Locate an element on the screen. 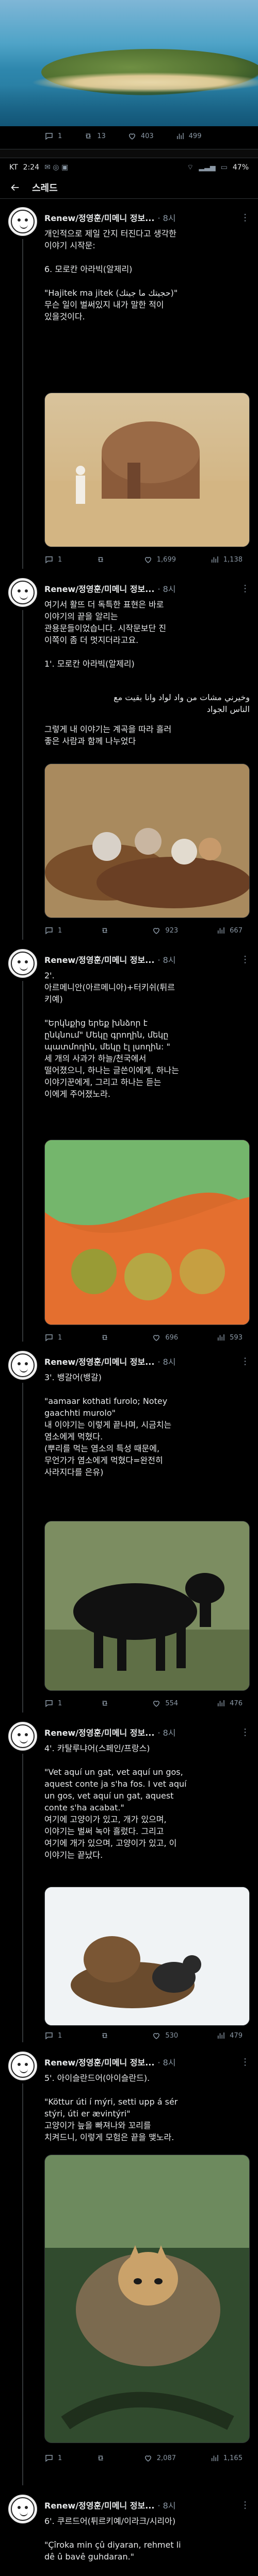 This screenshot has height=2576, width=258. post-actions: 1 2,087 1,165 is located at coordinates (147, 2458).